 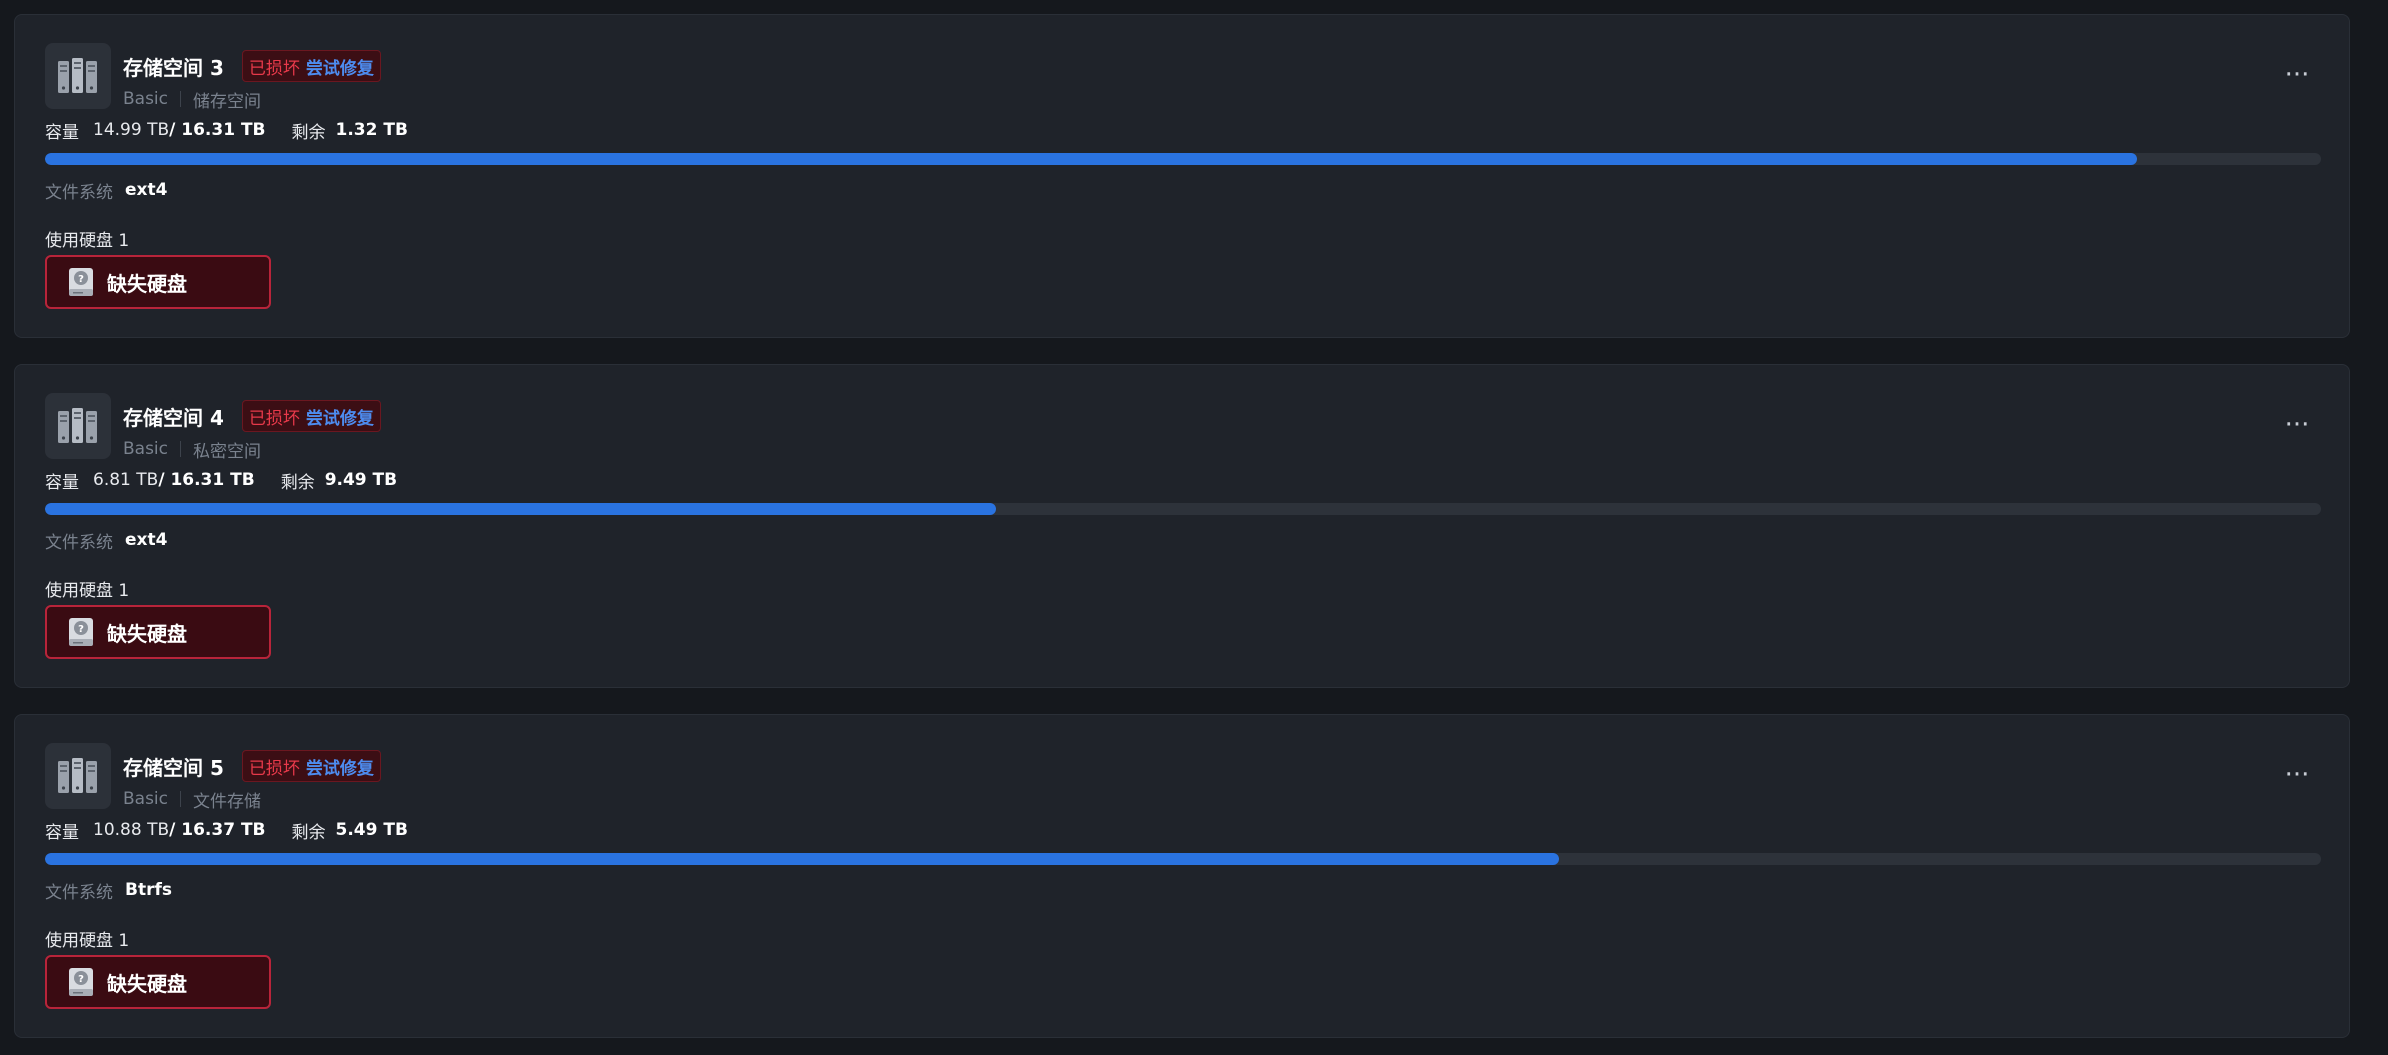 I want to click on pool-title: 存储空间 3, so click(x=173, y=67).